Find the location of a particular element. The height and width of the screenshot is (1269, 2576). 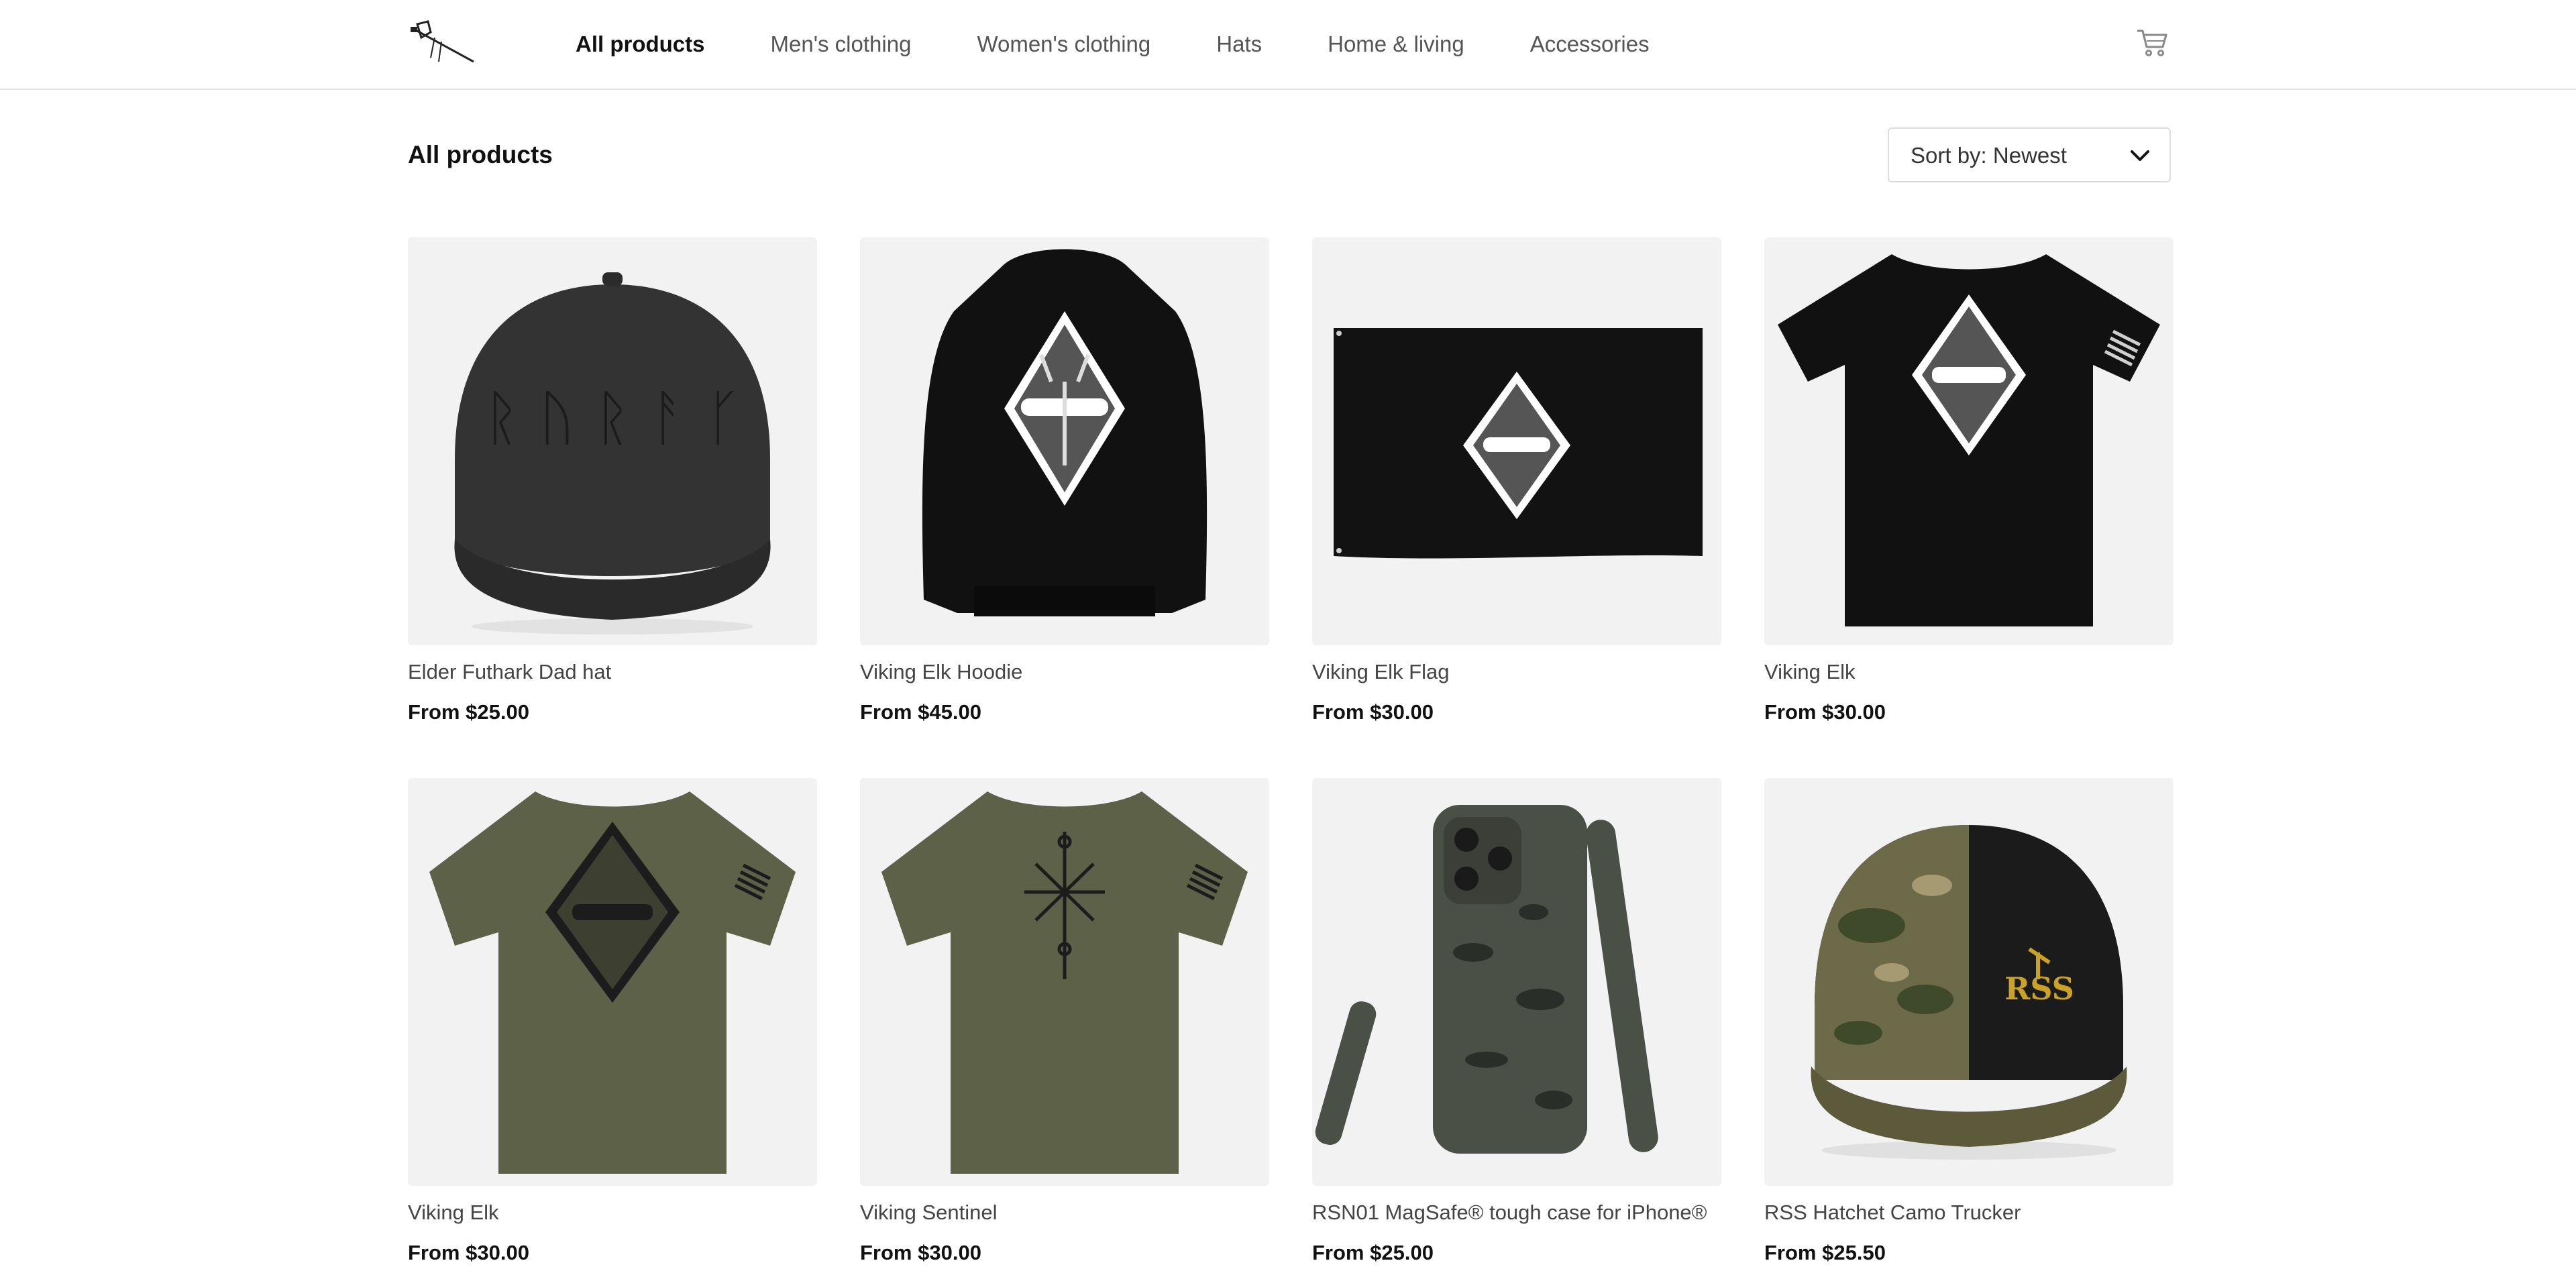

page-title: All products is located at coordinates (480, 154).